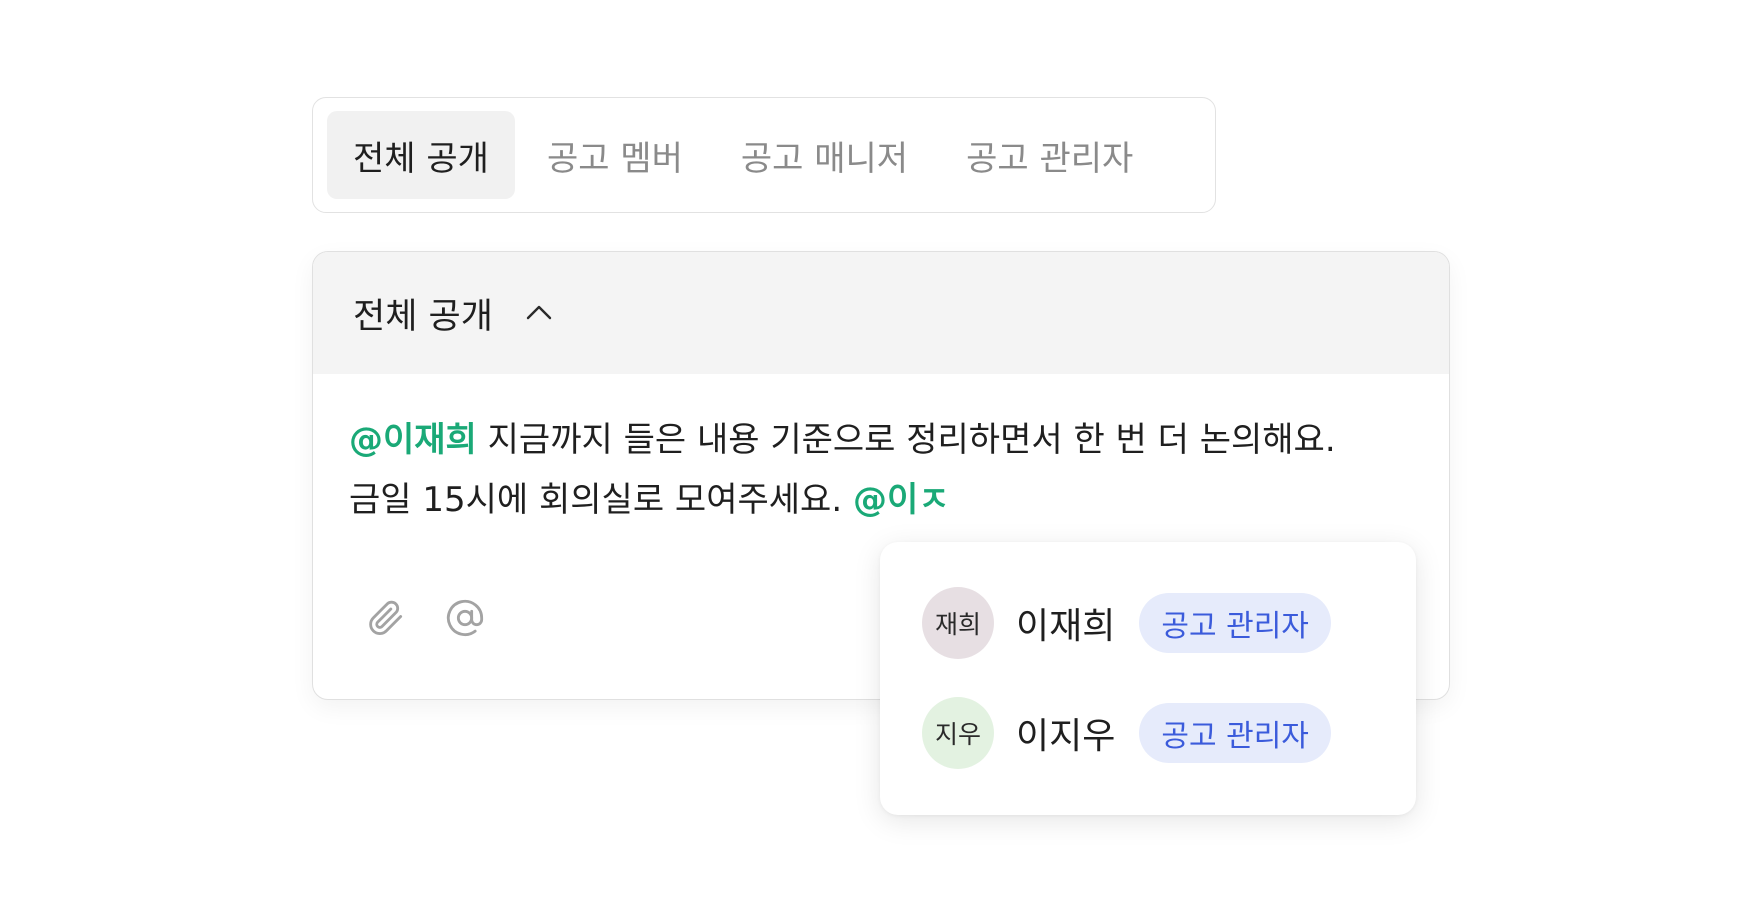  Describe the element at coordinates (1066, 736) in the screenshot. I see `user-name: 이지우` at that location.